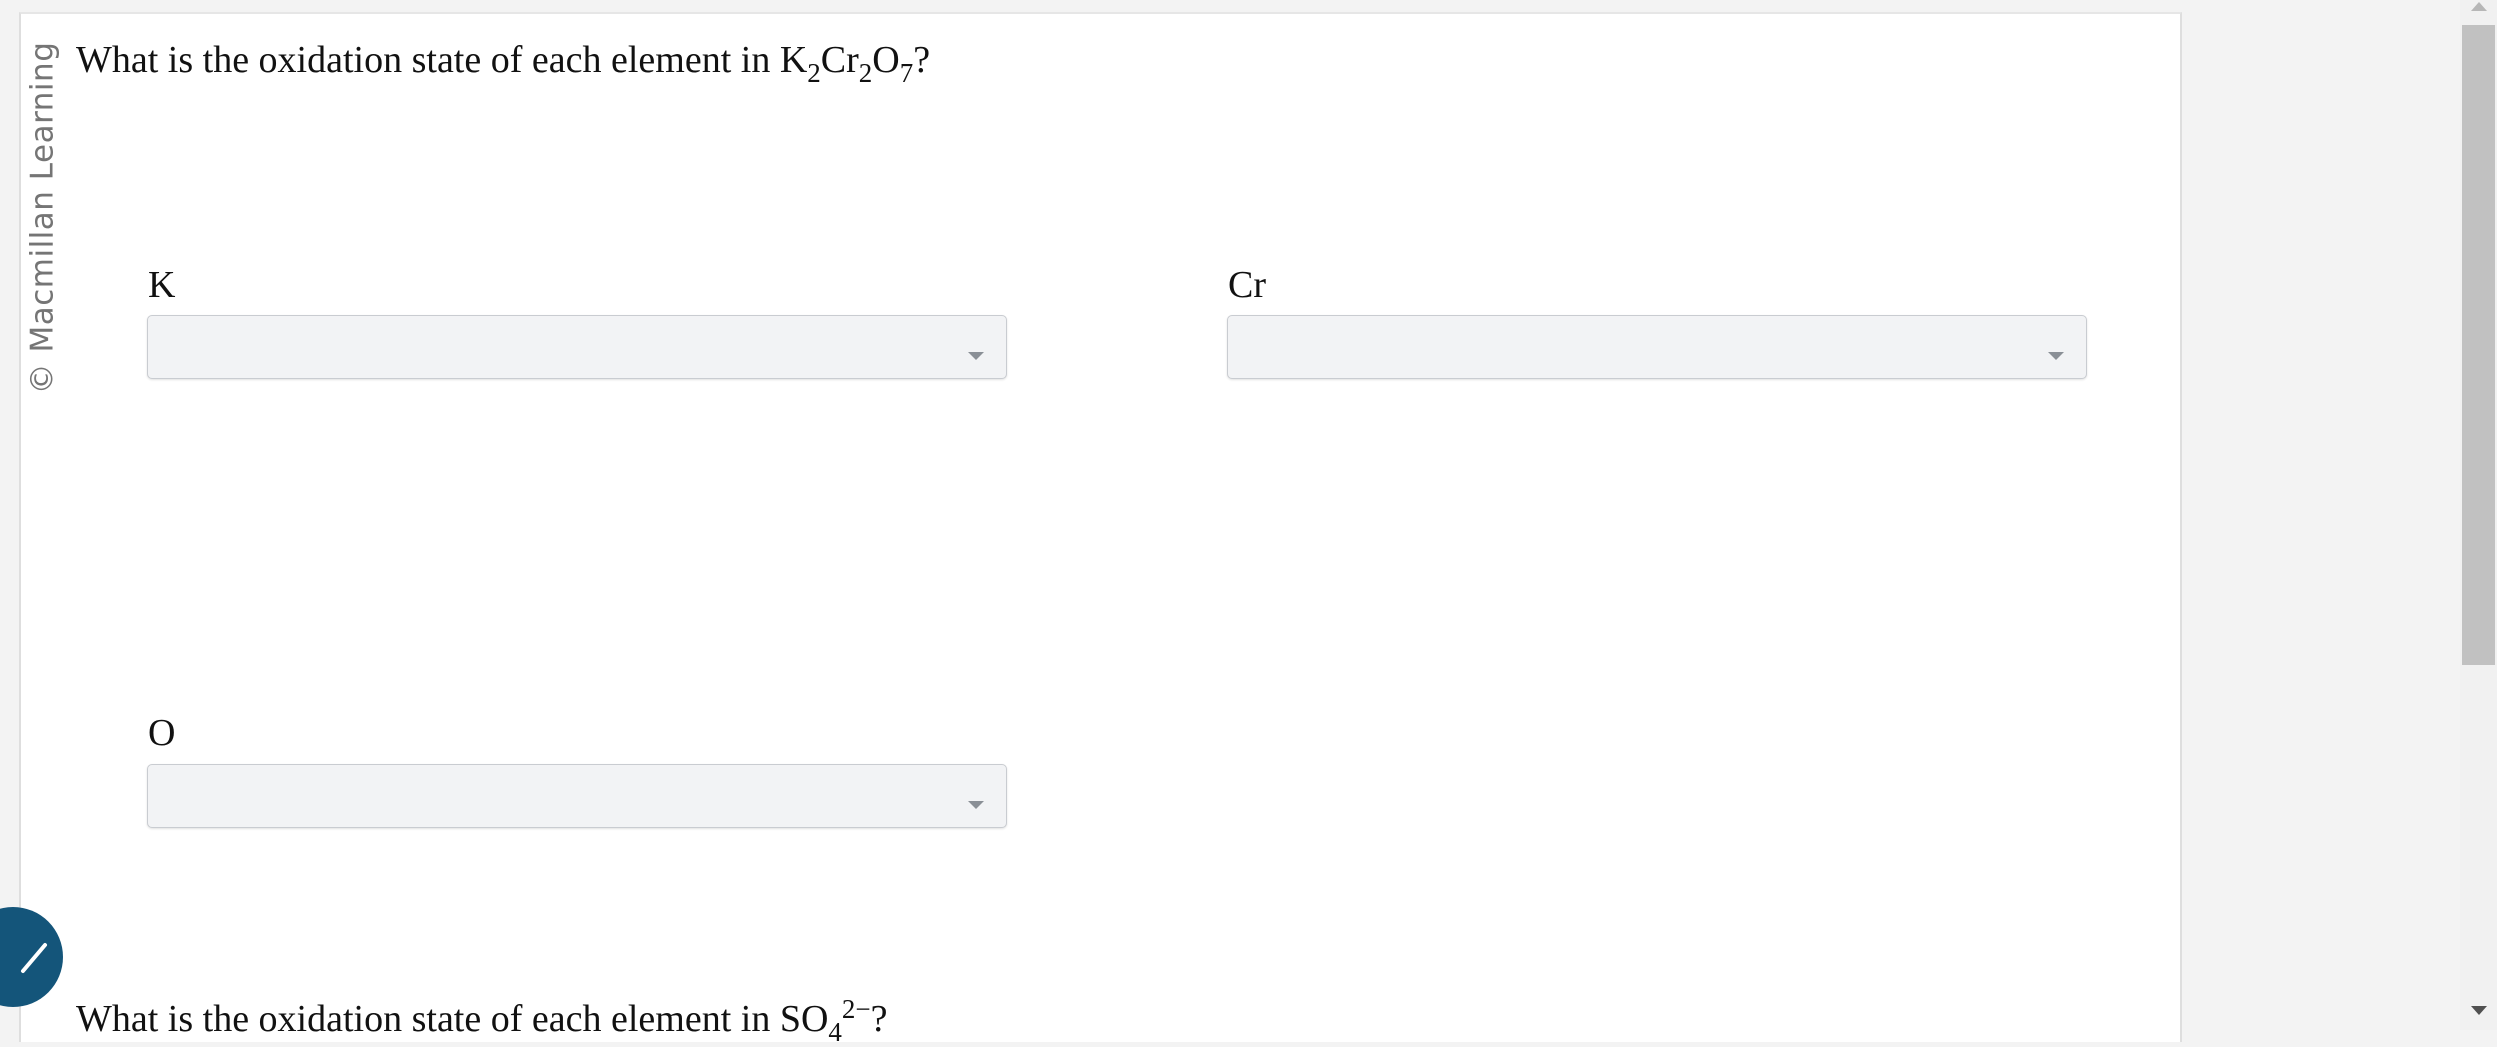  Describe the element at coordinates (577, 347) in the screenshot. I see `oxidation-state-select-k` at that location.